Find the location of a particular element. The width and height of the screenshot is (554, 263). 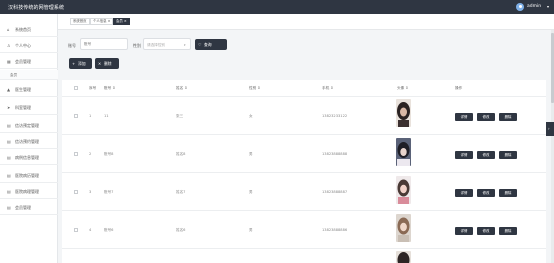

column-header-avatar: 头像 ⇕ is located at coordinates (402, 88).